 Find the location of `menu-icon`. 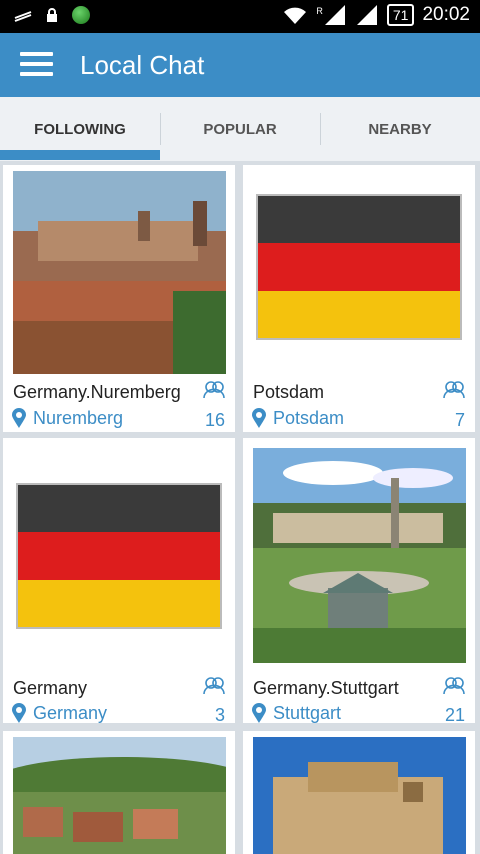

menu-icon is located at coordinates (36, 65).